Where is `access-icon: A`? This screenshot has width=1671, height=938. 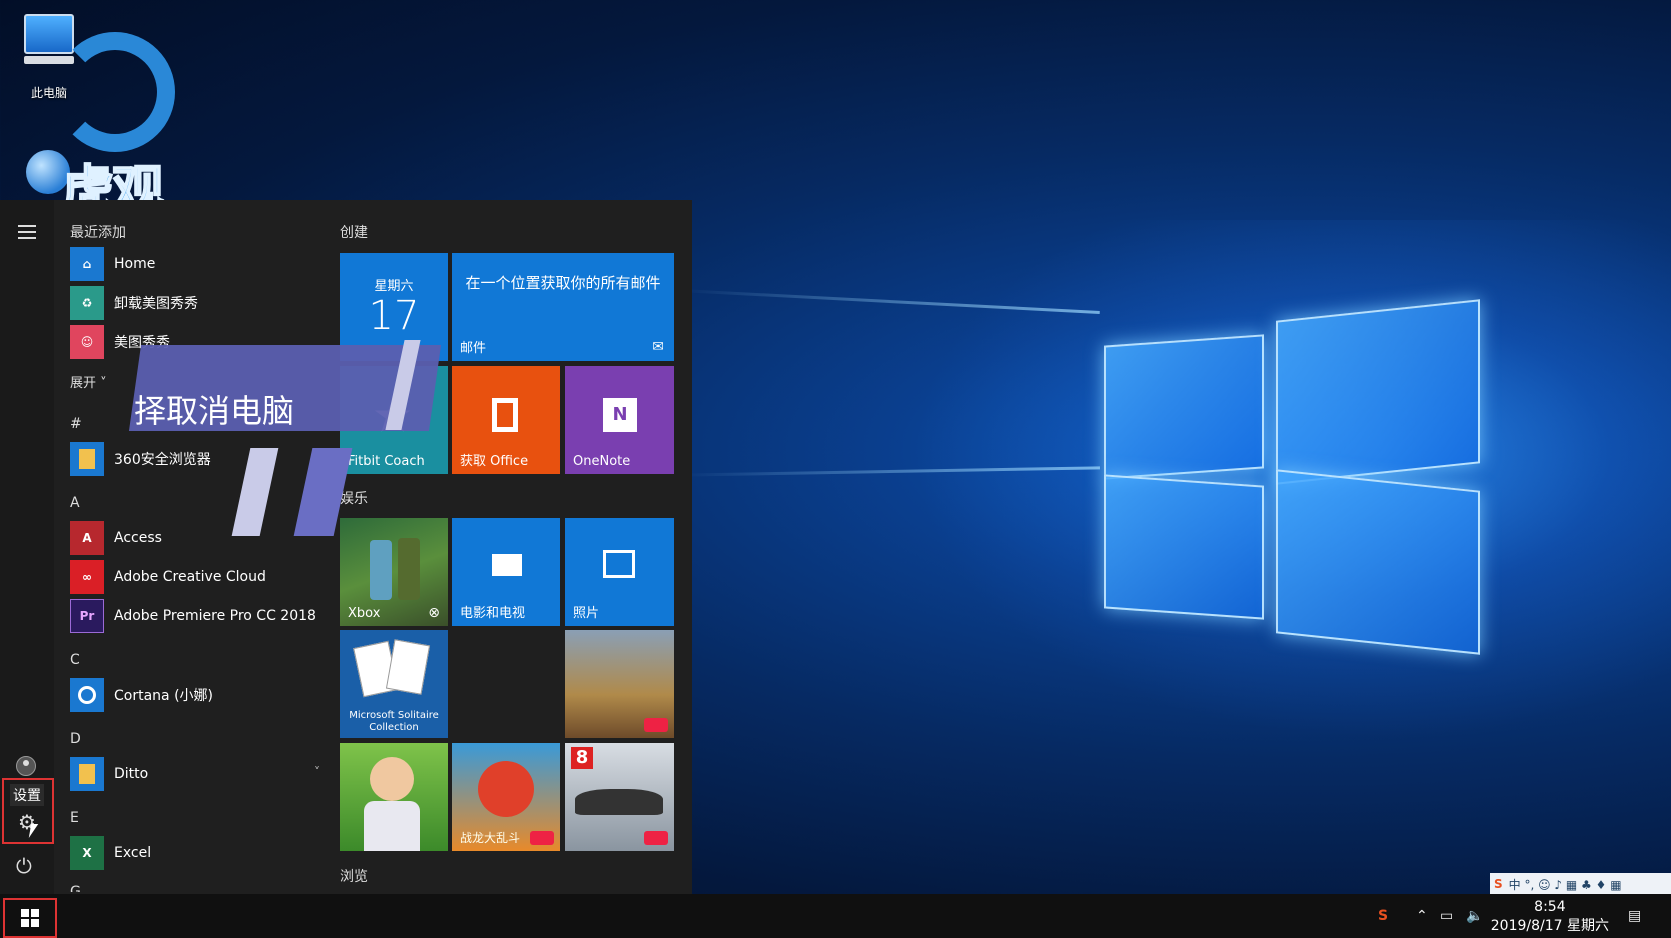 access-icon: A is located at coordinates (87, 538).